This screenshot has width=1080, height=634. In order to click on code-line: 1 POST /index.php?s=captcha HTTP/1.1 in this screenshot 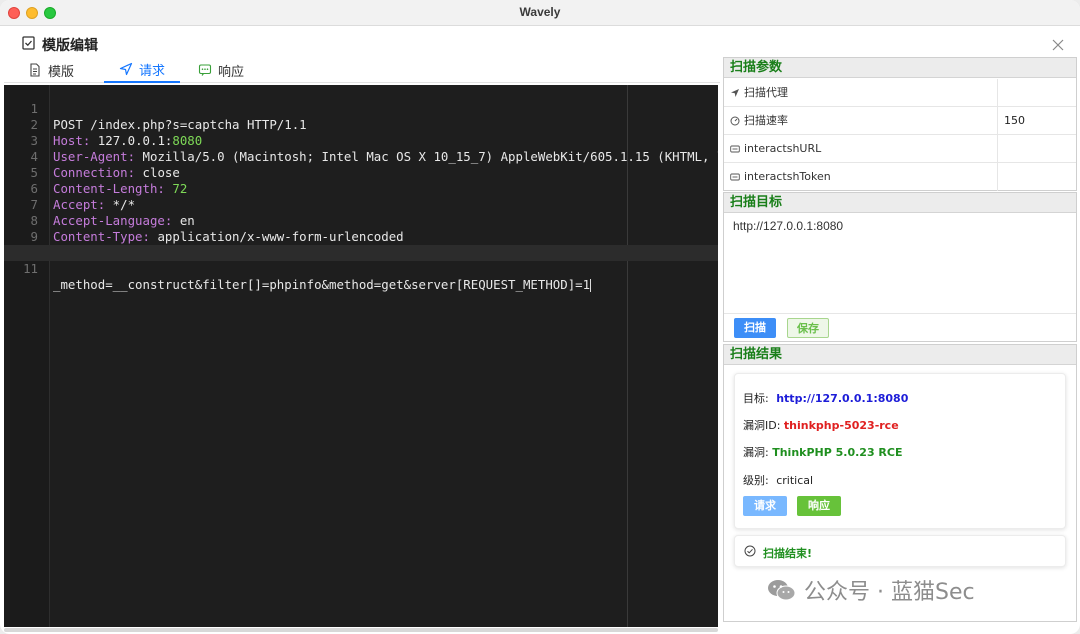, I will do `click(361, 108)`.